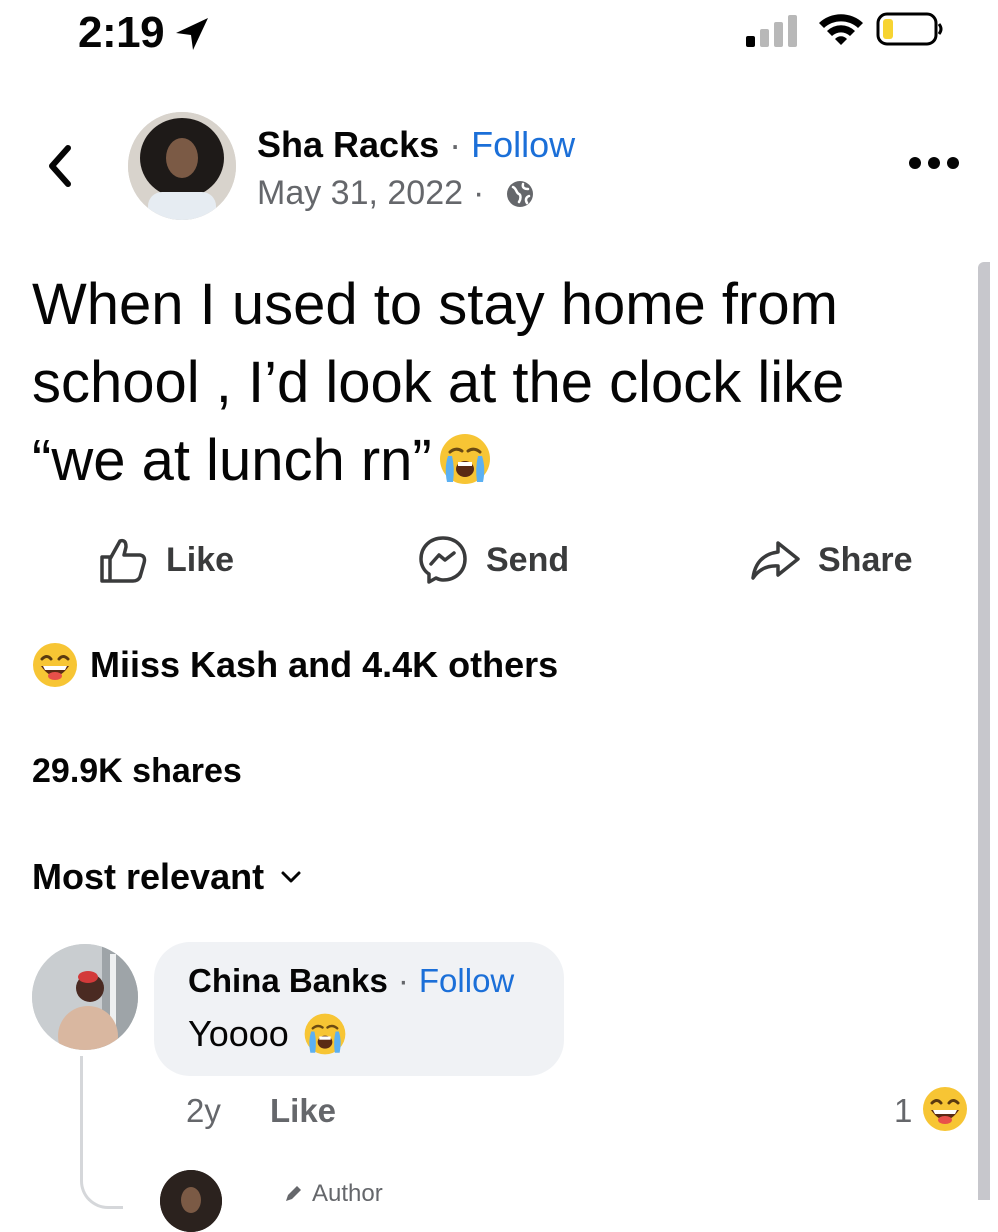 The image size is (998, 1232). What do you see at coordinates (238, 1033) in the screenshot?
I see `comment-text-content: Yoooo` at bounding box center [238, 1033].